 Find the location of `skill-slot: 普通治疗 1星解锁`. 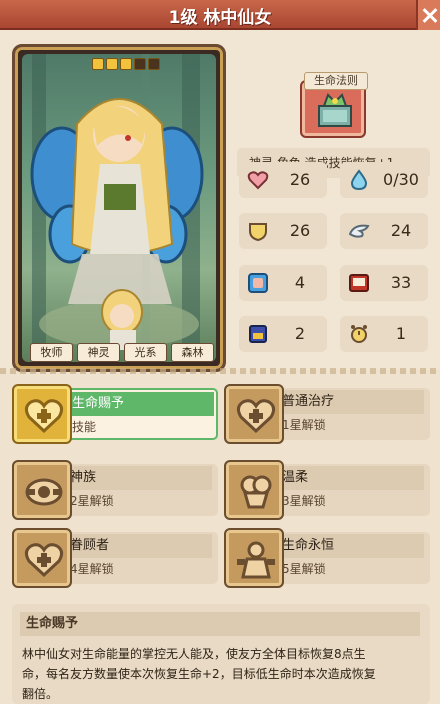

skill-slot: 普通治疗 1星解锁 is located at coordinates (327, 414).